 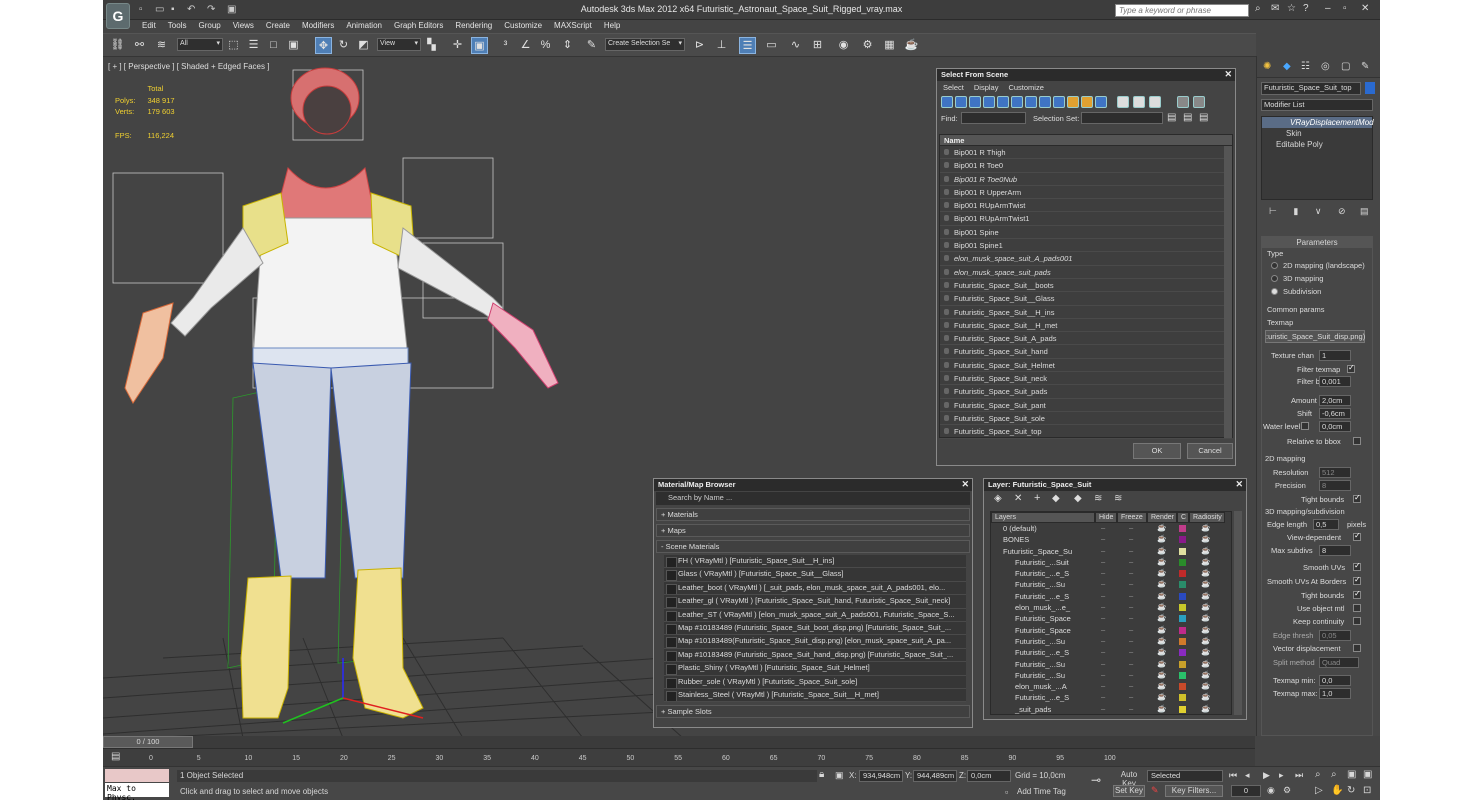 I want to click on field-of-view-icon: ▷, so click(x=1319, y=790).